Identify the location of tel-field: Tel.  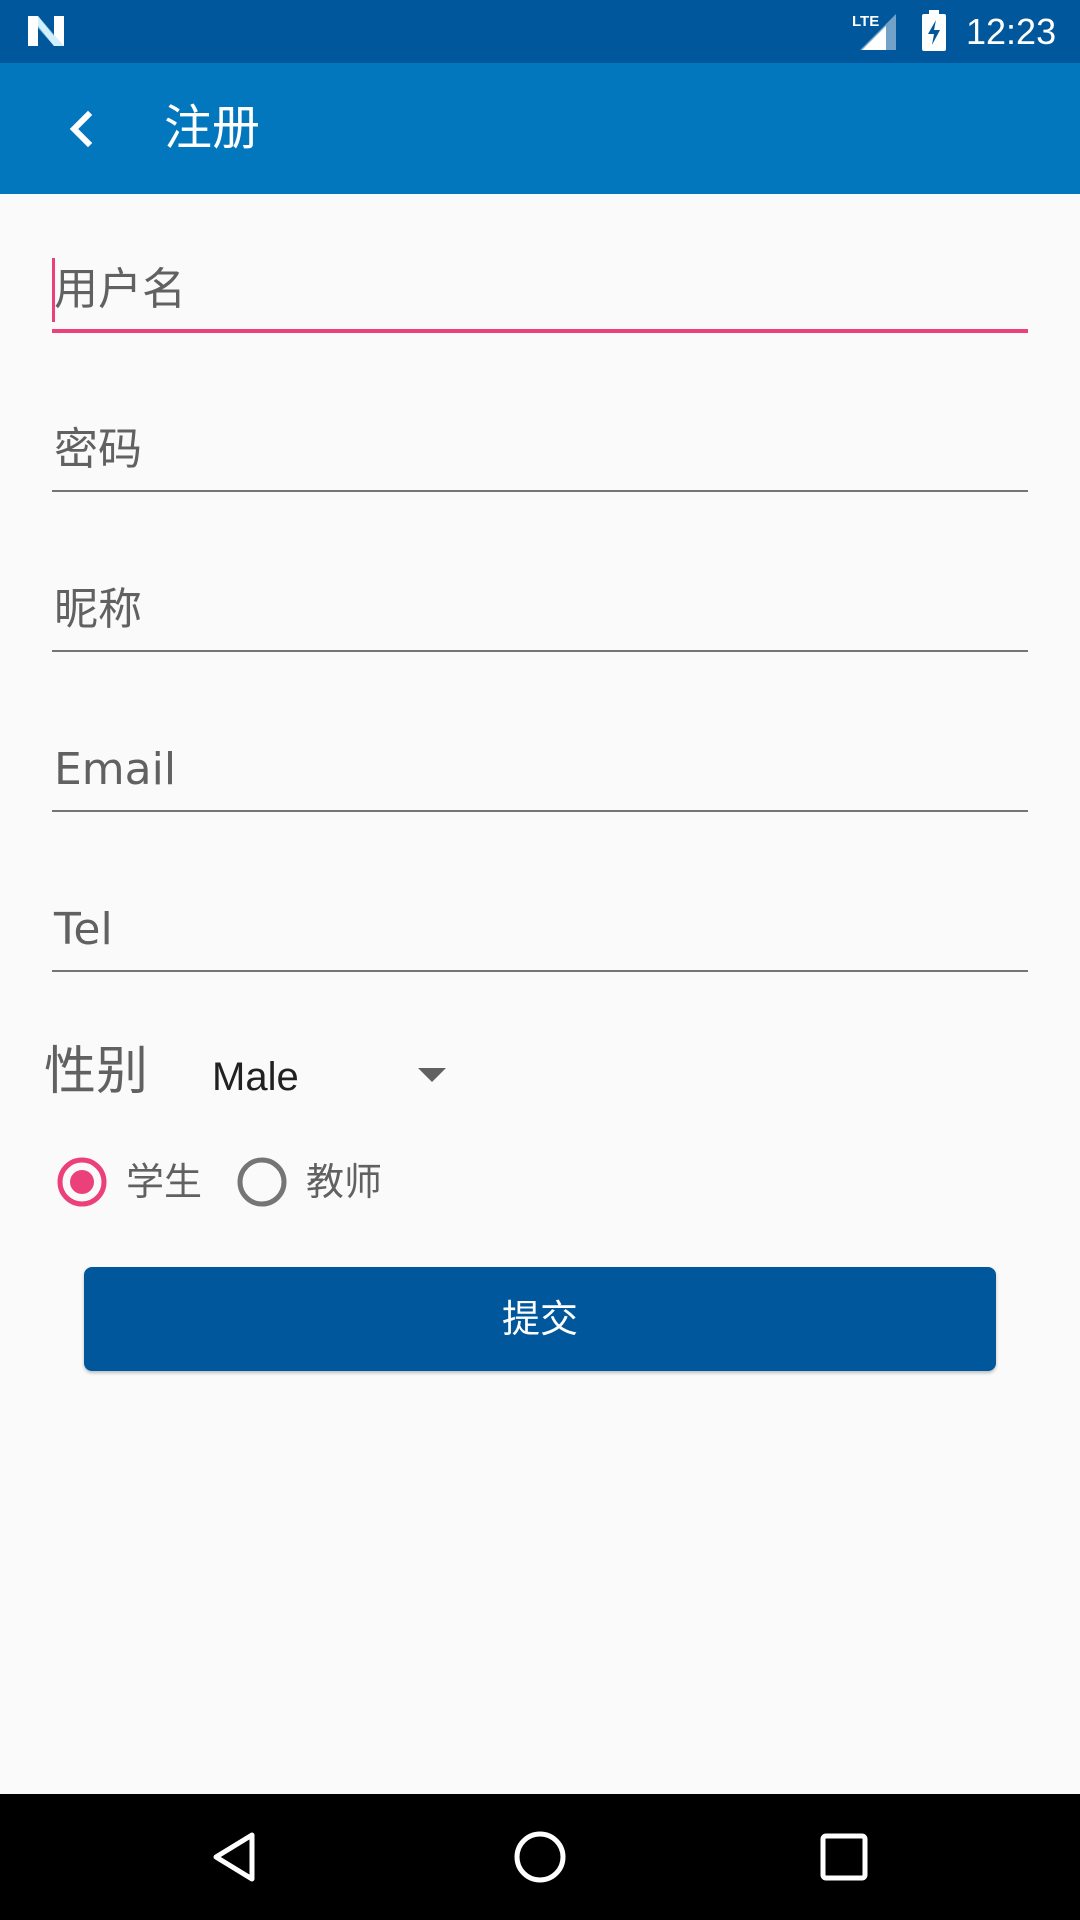
(540, 932).